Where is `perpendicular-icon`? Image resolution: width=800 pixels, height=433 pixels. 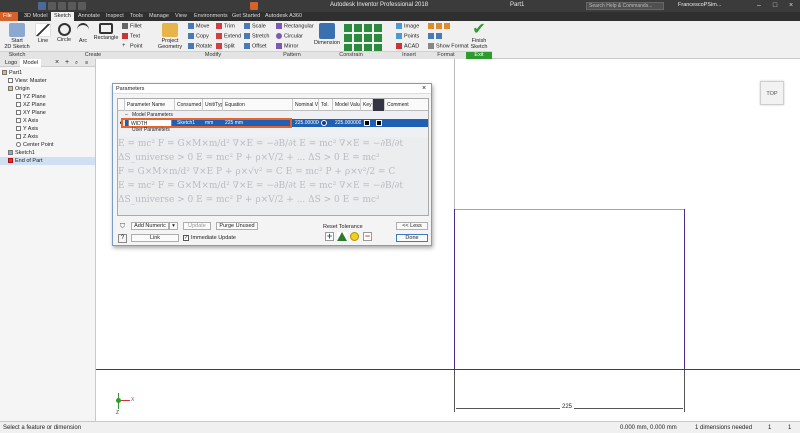
perpendicular-icon is located at coordinates (358, 38).